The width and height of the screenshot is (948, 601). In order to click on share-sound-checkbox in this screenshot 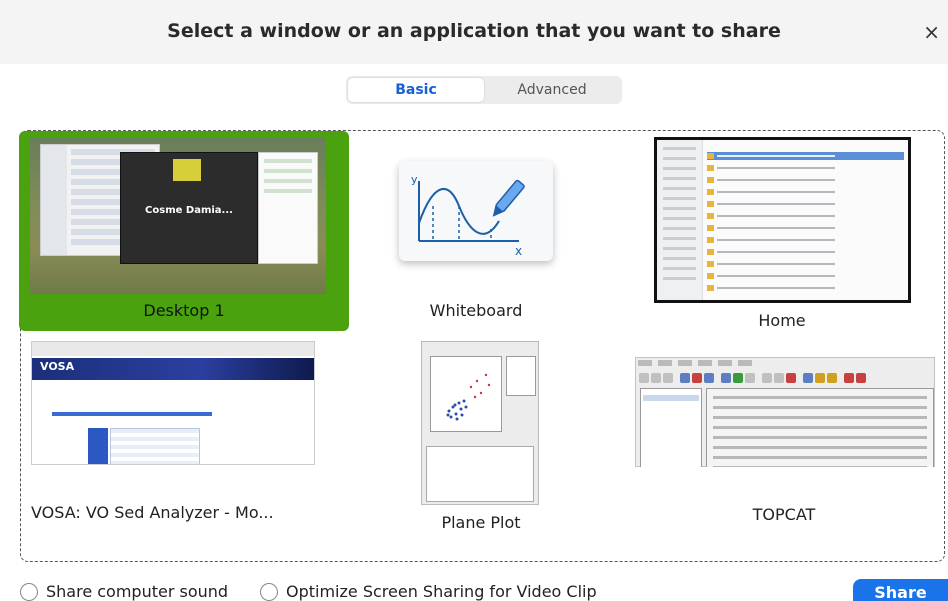, I will do `click(29, 591)`.